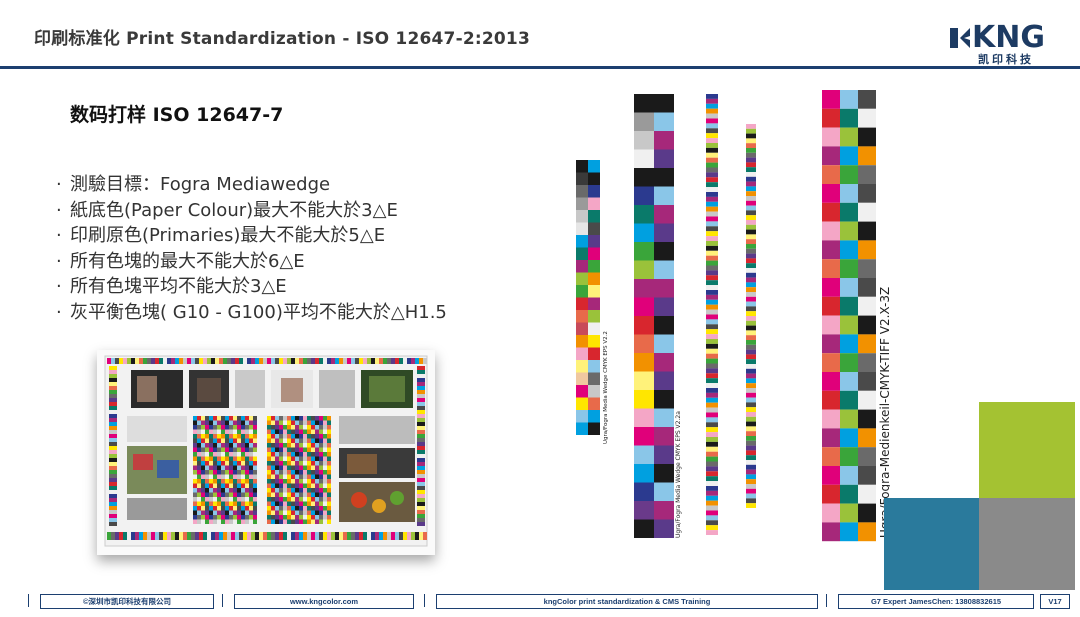 This screenshot has width=1080, height=617. What do you see at coordinates (932, 544) in the screenshot?
I see `decor-blue-block` at bounding box center [932, 544].